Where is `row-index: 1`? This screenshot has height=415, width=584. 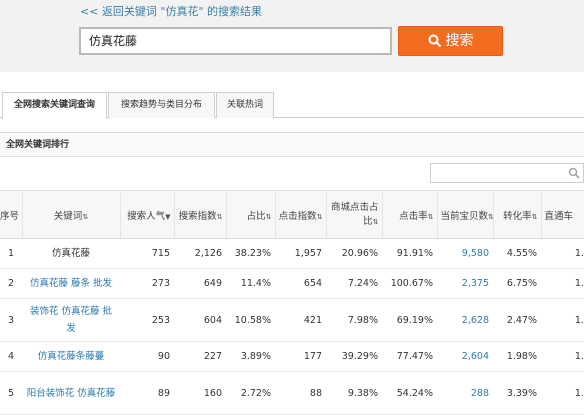
row-index: 1 is located at coordinates (11, 253).